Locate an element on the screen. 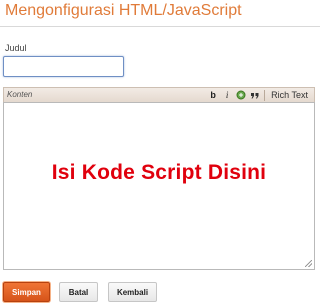 The width and height of the screenshot is (320, 305). quote-icon is located at coordinates (255, 95).